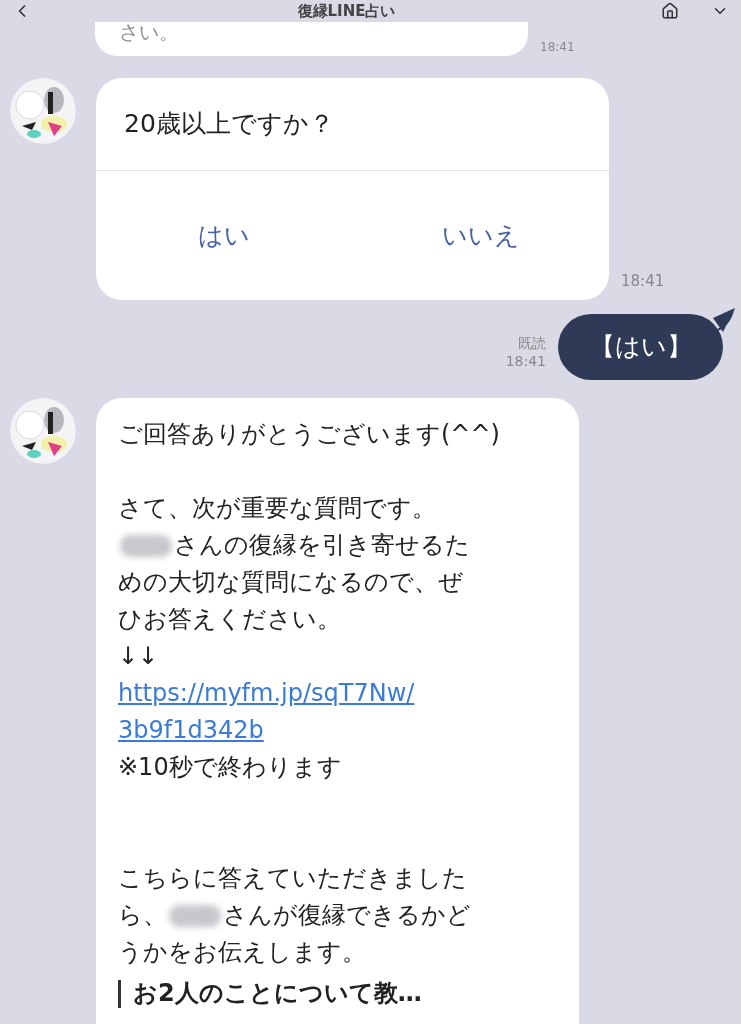 This screenshot has height=1024, width=741. What do you see at coordinates (191, 730) in the screenshot?
I see `link: 3b9f1d342b` at bounding box center [191, 730].